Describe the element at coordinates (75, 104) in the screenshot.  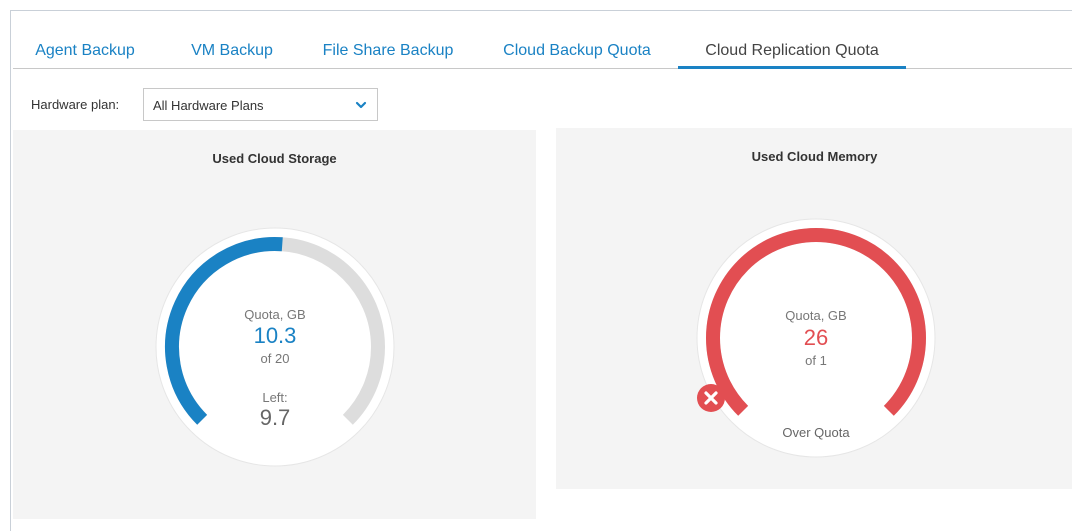
I see `hardware-plan-label: Hardware plan:` at that location.